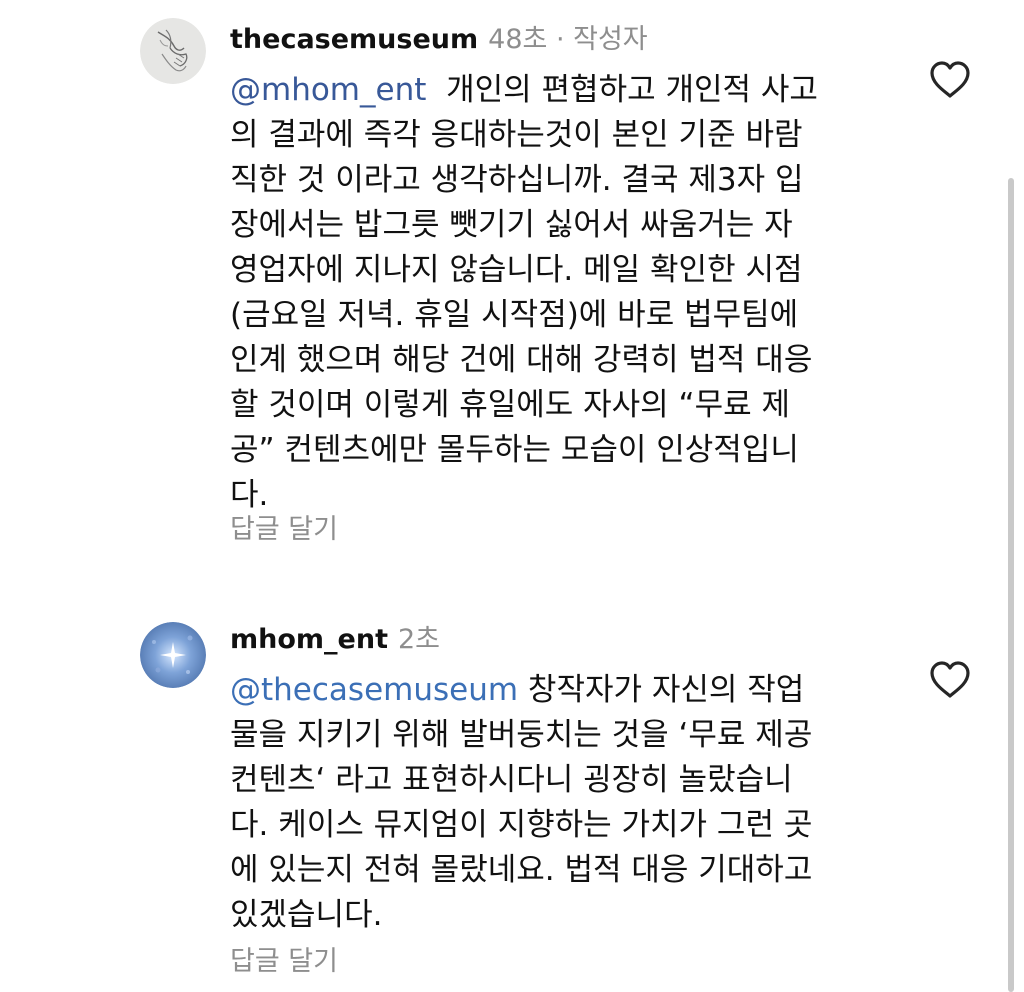 This screenshot has width=1024, height=992. What do you see at coordinates (516, 270) in the screenshot?
I see `comment-line: 영업자에 지나지 않습니다. 메일 확인한 시점` at bounding box center [516, 270].